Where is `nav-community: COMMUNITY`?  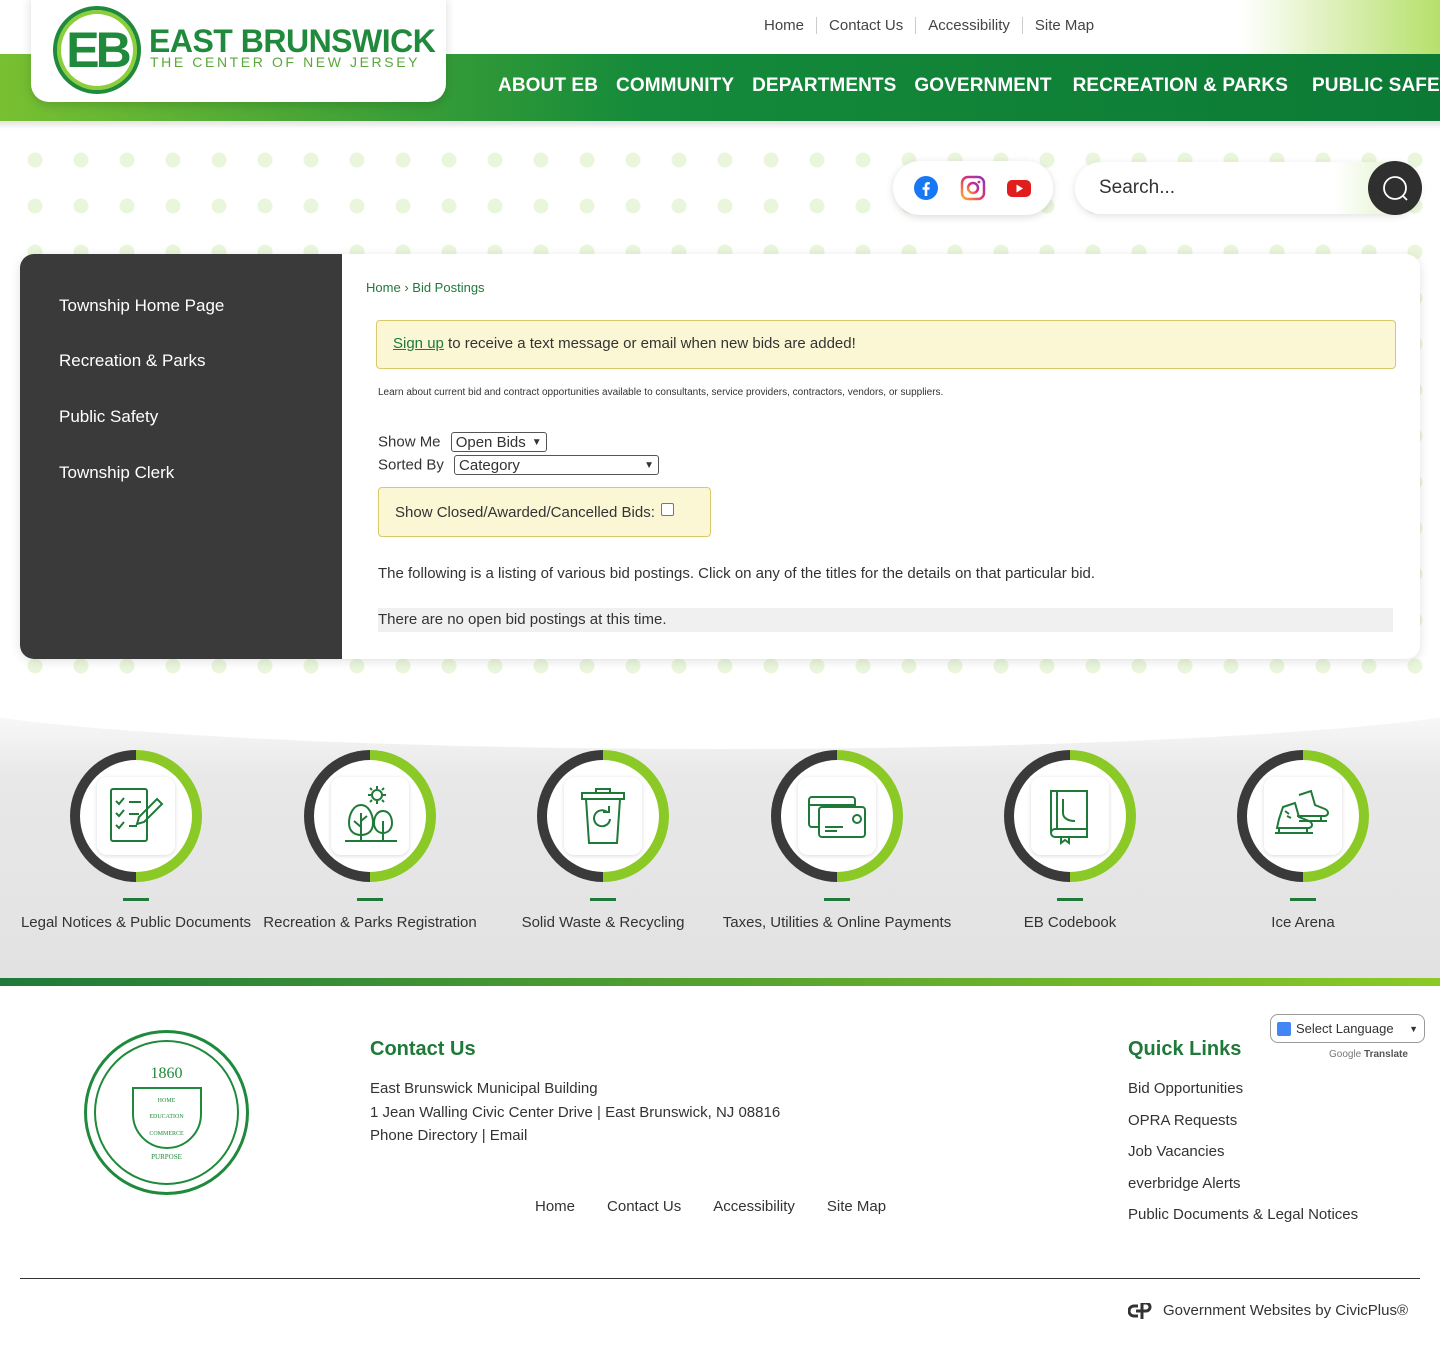 nav-community: COMMUNITY is located at coordinates (675, 86).